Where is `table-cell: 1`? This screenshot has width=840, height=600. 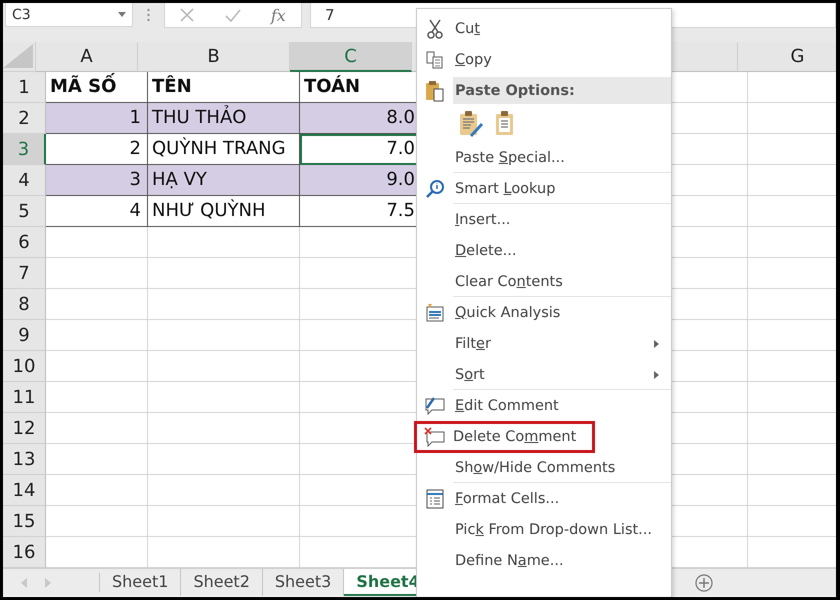
table-cell: 1 is located at coordinates (97, 118).